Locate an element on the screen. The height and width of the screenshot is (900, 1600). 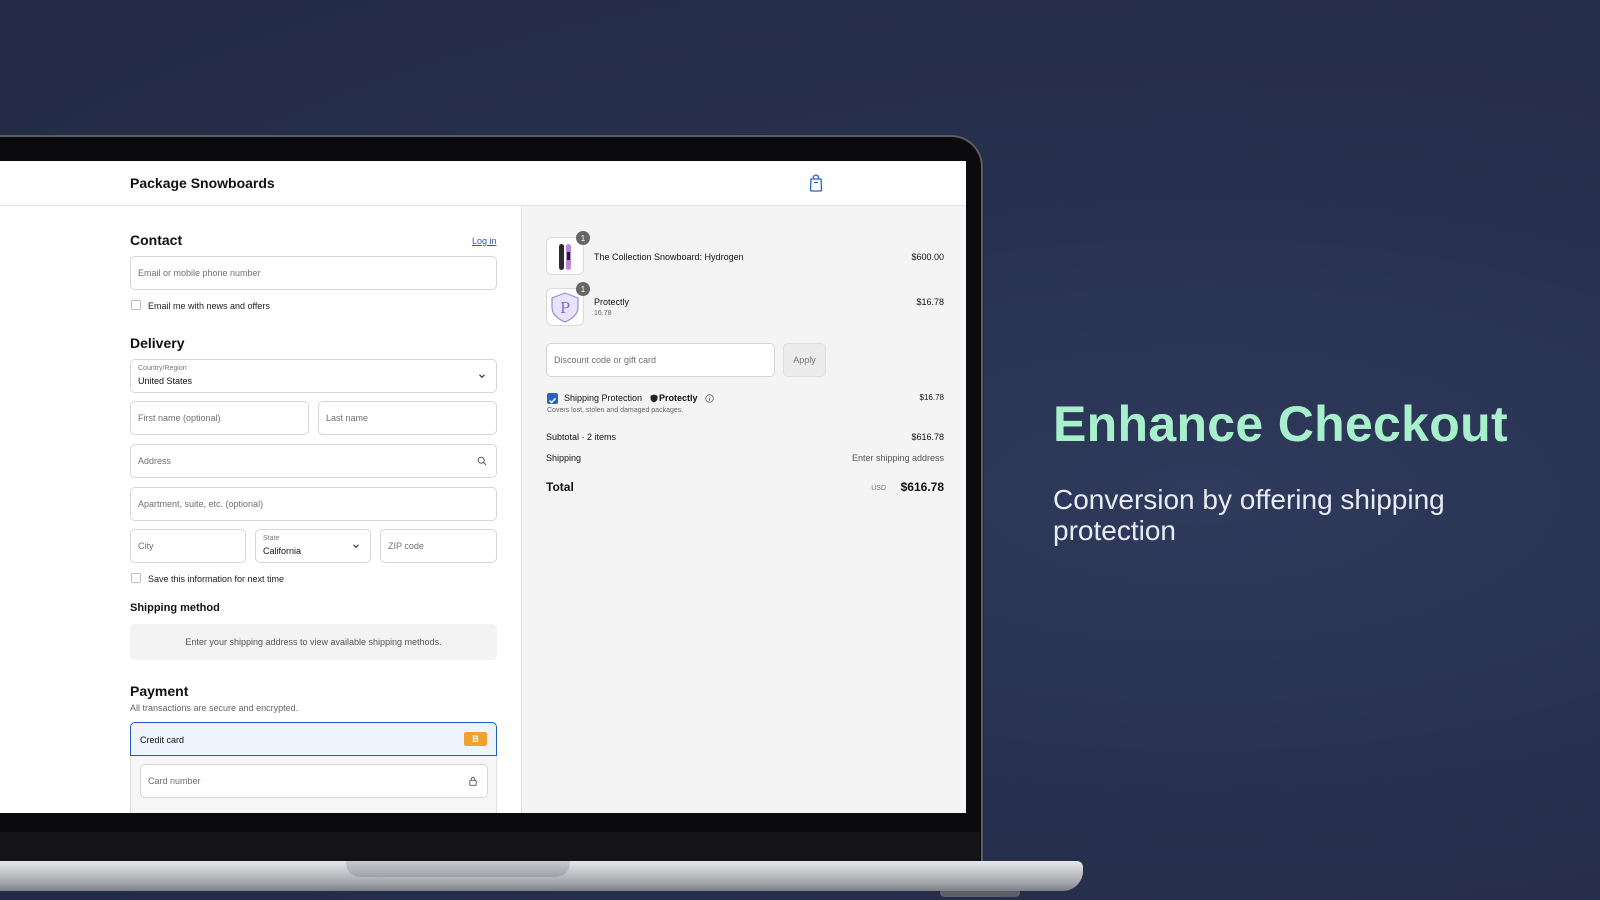
country-value: United States is located at coordinates (165, 381).